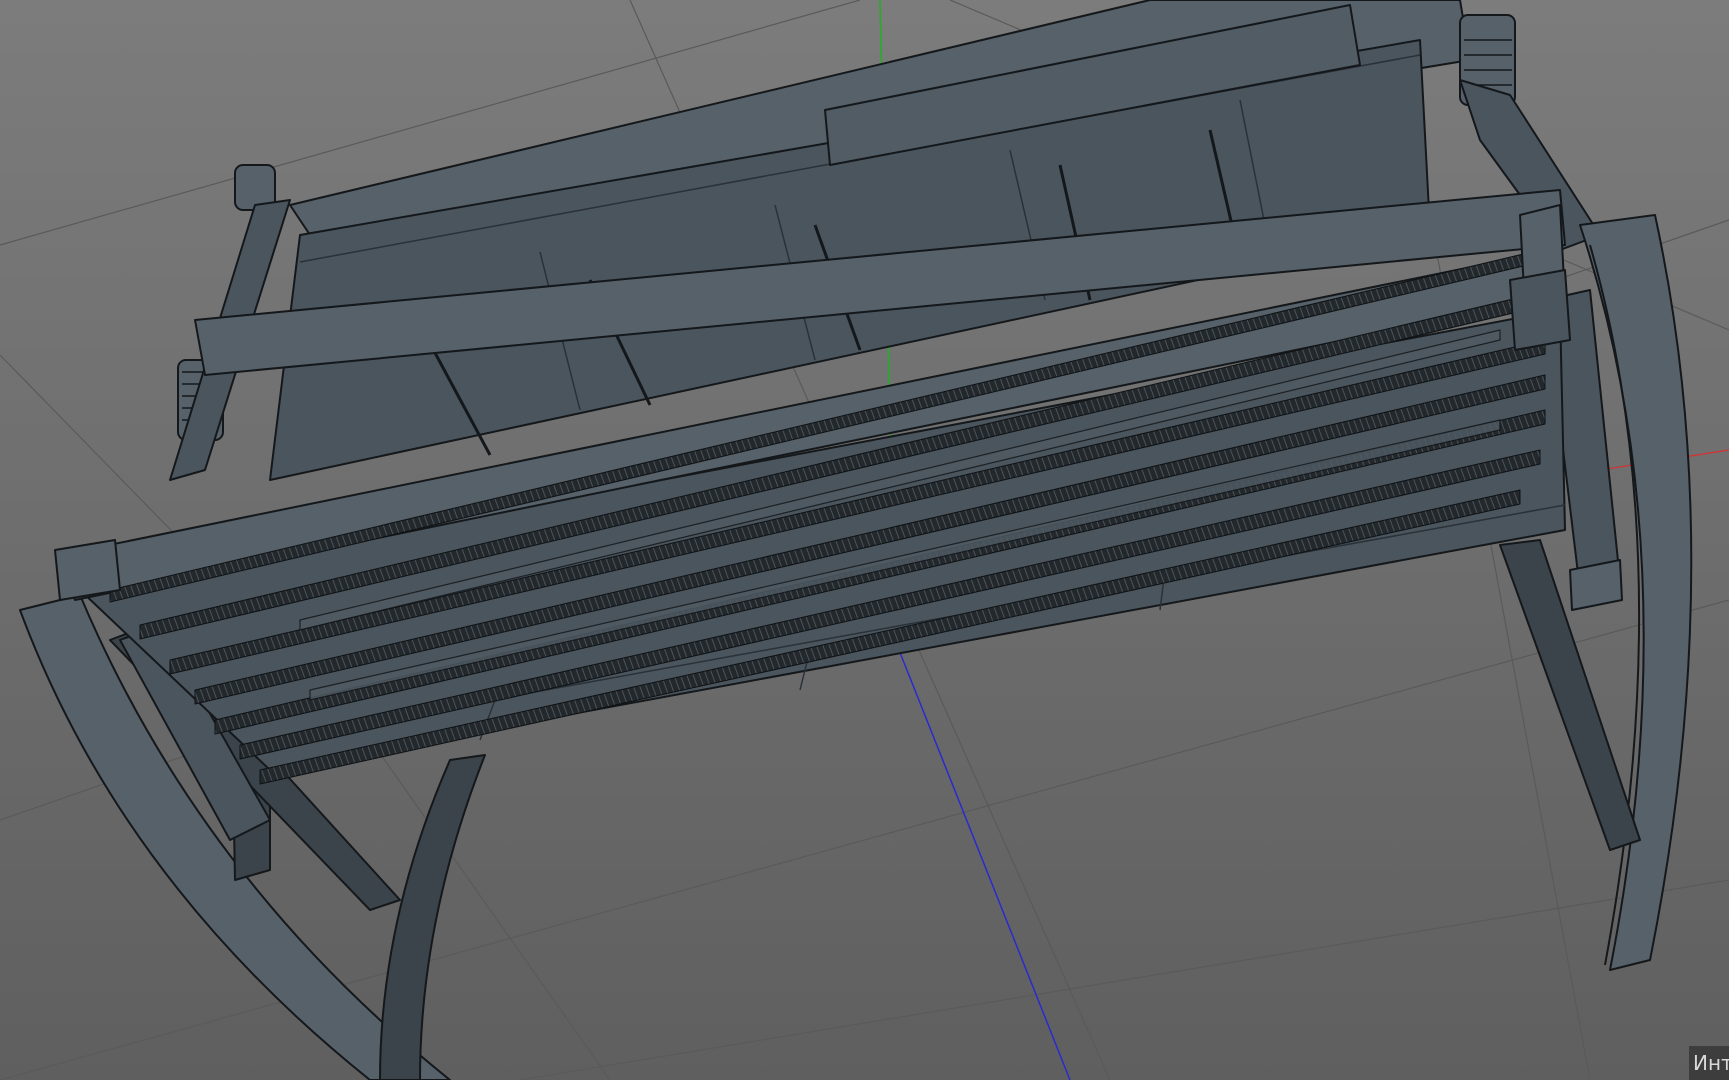 The width and height of the screenshot is (1729, 1080). Describe the element at coordinates (87, 570) in the screenshot. I see `front-left-corner` at that location.